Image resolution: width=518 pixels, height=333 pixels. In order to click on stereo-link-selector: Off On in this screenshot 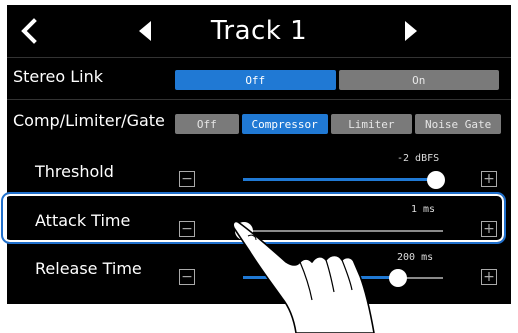, I will do `click(337, 80)`.